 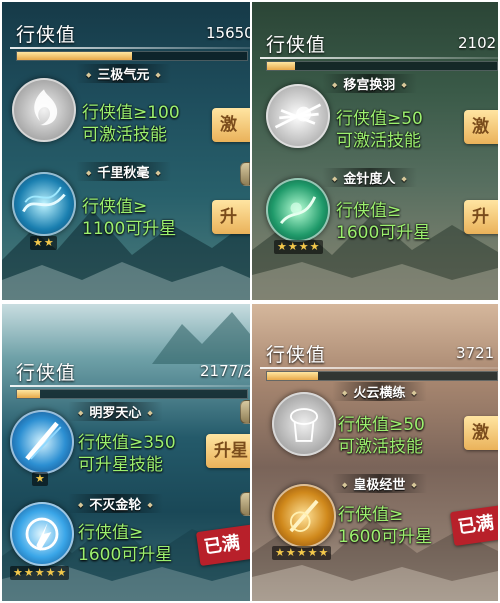 I want to click on skill-title-3-1: 皇极经世, so click(x=379, y=483).